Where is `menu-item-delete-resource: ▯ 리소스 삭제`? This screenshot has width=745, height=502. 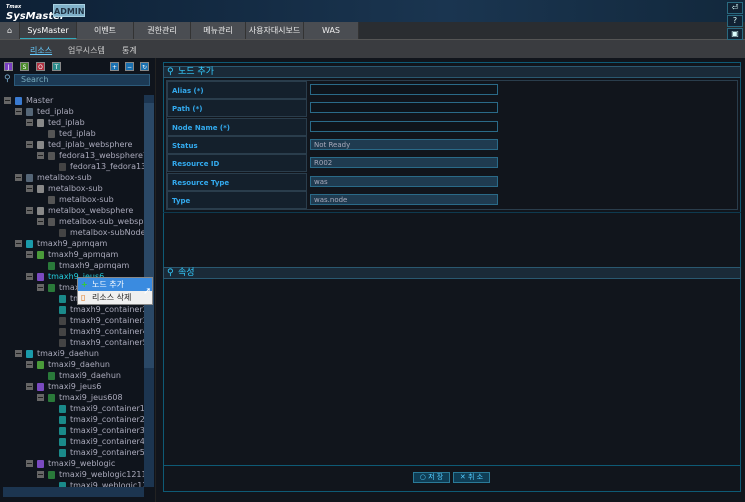
menu-item-delete-resource: ▯ 리소스 삭제 is located at coordinates (115, 297).